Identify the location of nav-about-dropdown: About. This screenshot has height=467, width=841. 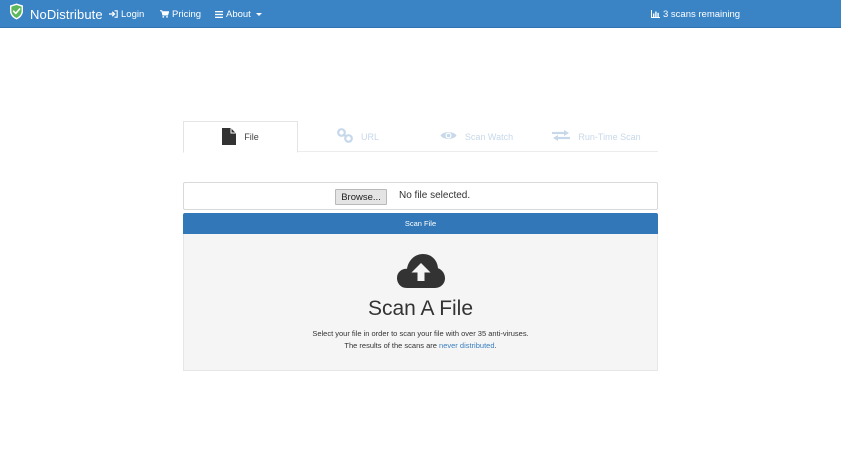
(238, 14).